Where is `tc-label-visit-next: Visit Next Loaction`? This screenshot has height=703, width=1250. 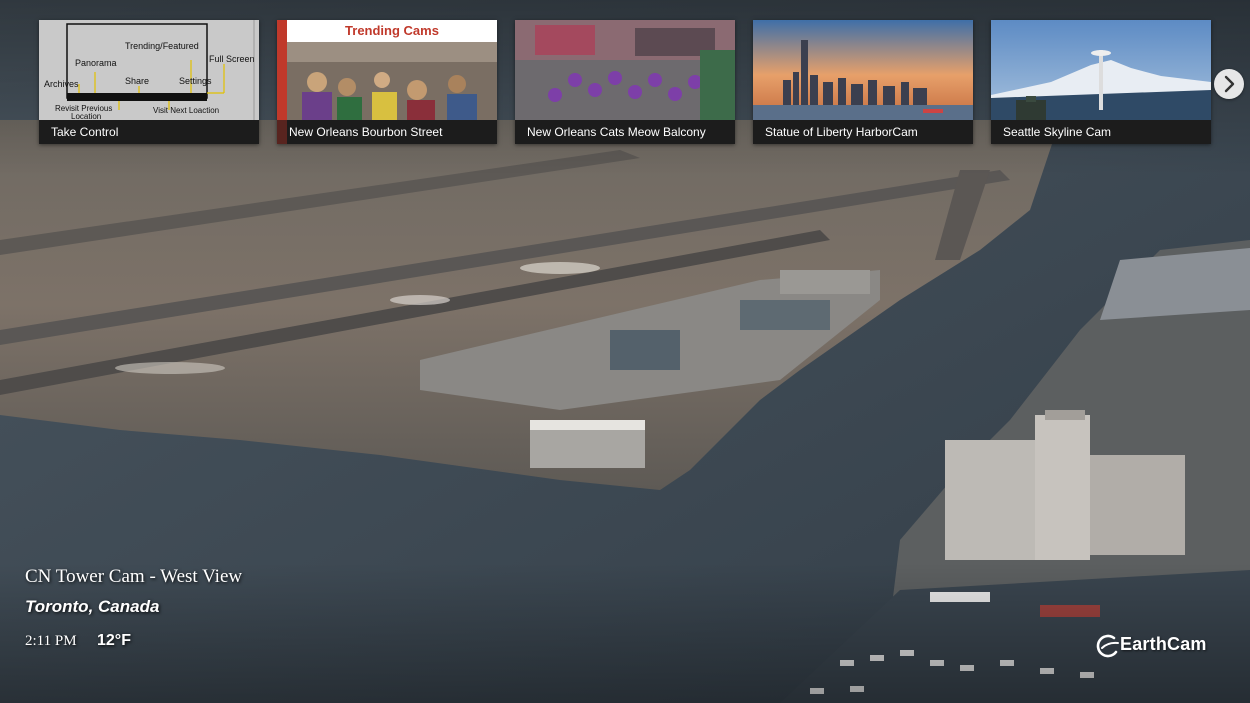
tc-label-visit-next: Visit Next Loaction is located at coordinates (186, 110).